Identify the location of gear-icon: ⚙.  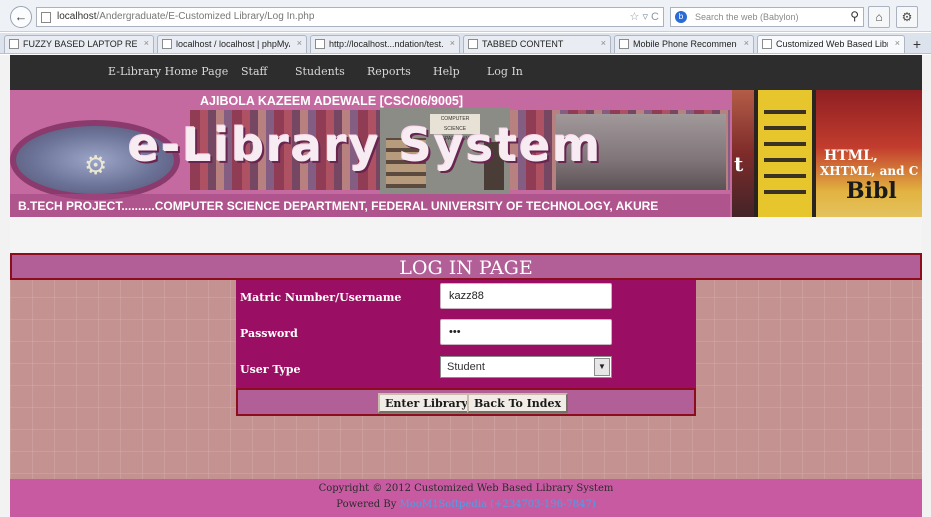
(96, 165).